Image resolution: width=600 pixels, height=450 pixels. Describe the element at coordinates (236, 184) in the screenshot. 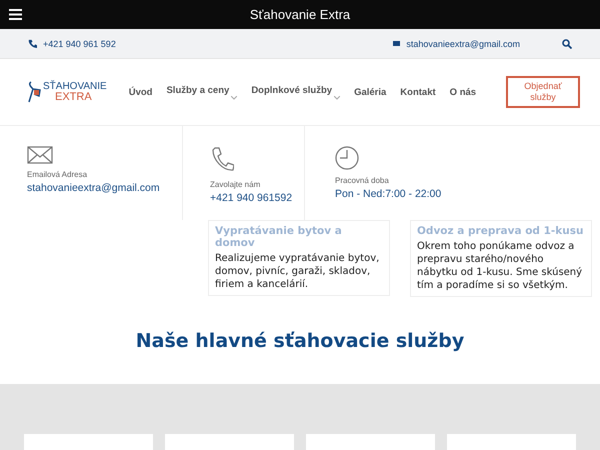

I see `contact-label: Zavolajte nám` at that location.